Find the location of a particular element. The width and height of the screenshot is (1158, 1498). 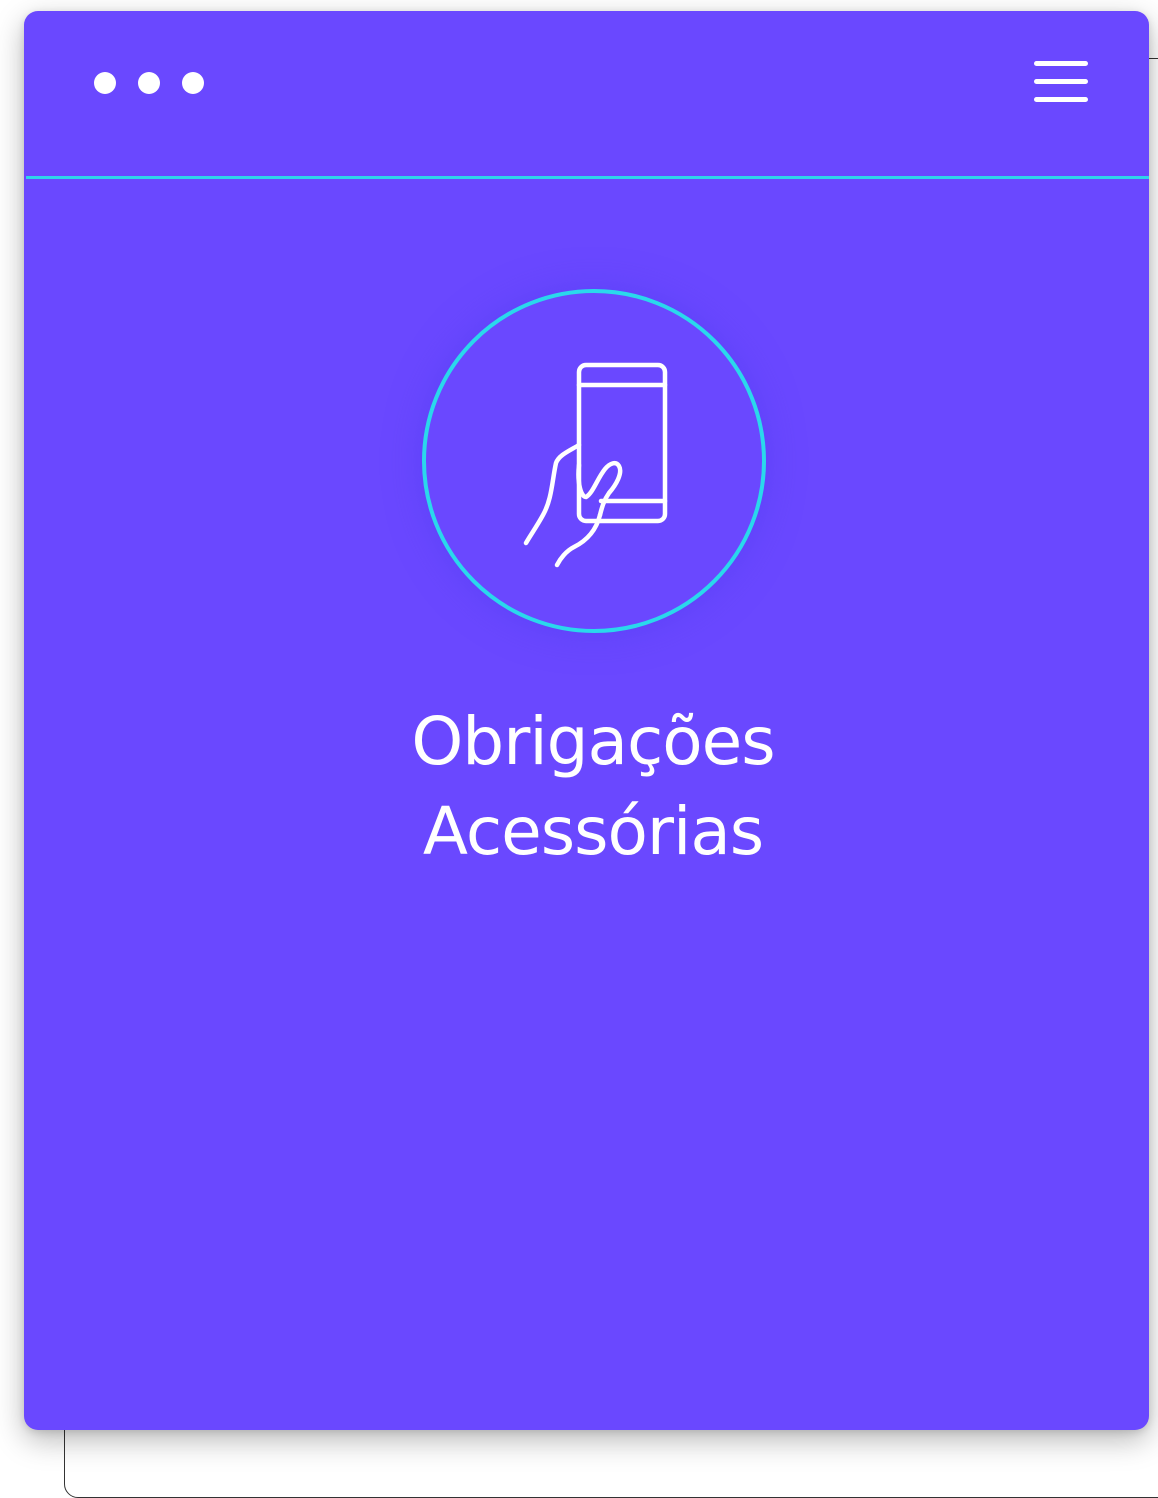

title-line-1: Obrigações is located at coordinates (593, 741).